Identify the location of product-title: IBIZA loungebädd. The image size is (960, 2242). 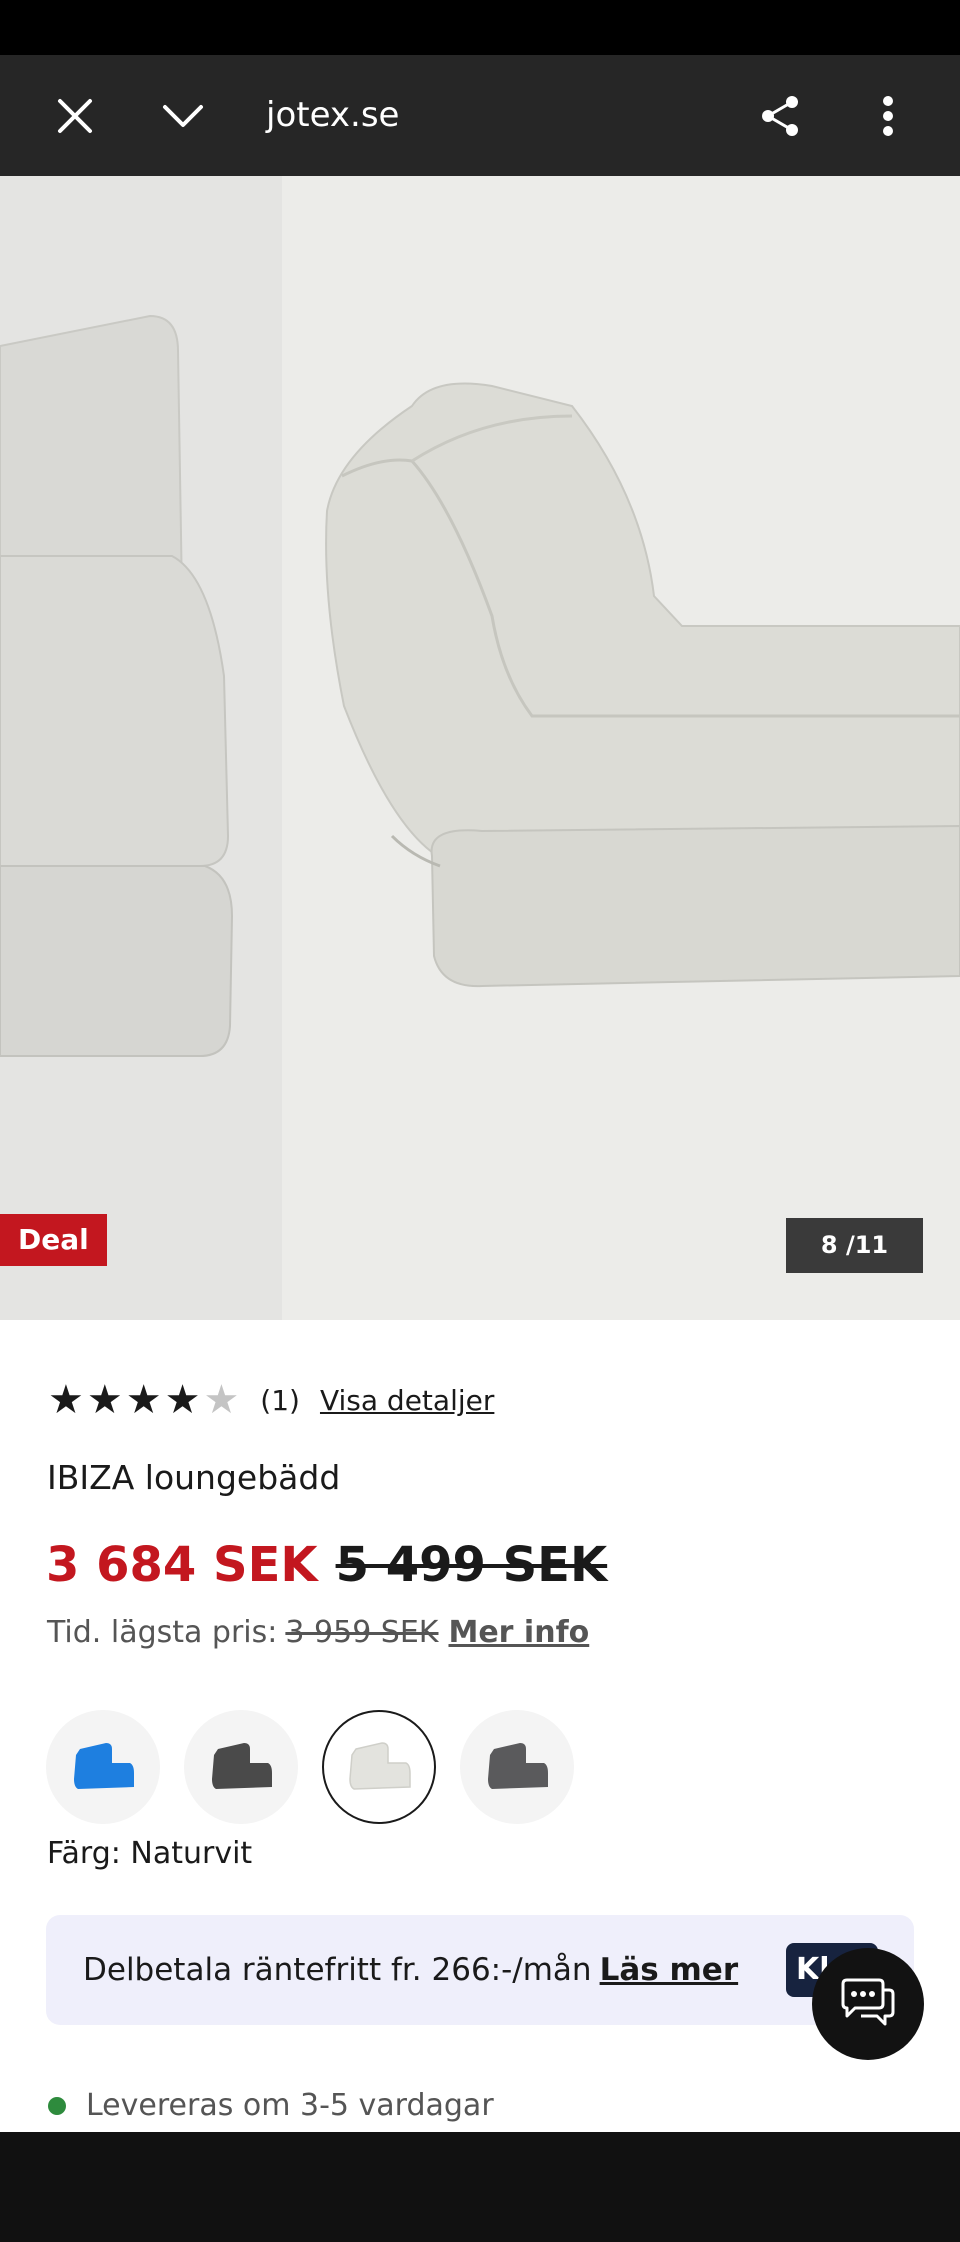
(194, 1477).